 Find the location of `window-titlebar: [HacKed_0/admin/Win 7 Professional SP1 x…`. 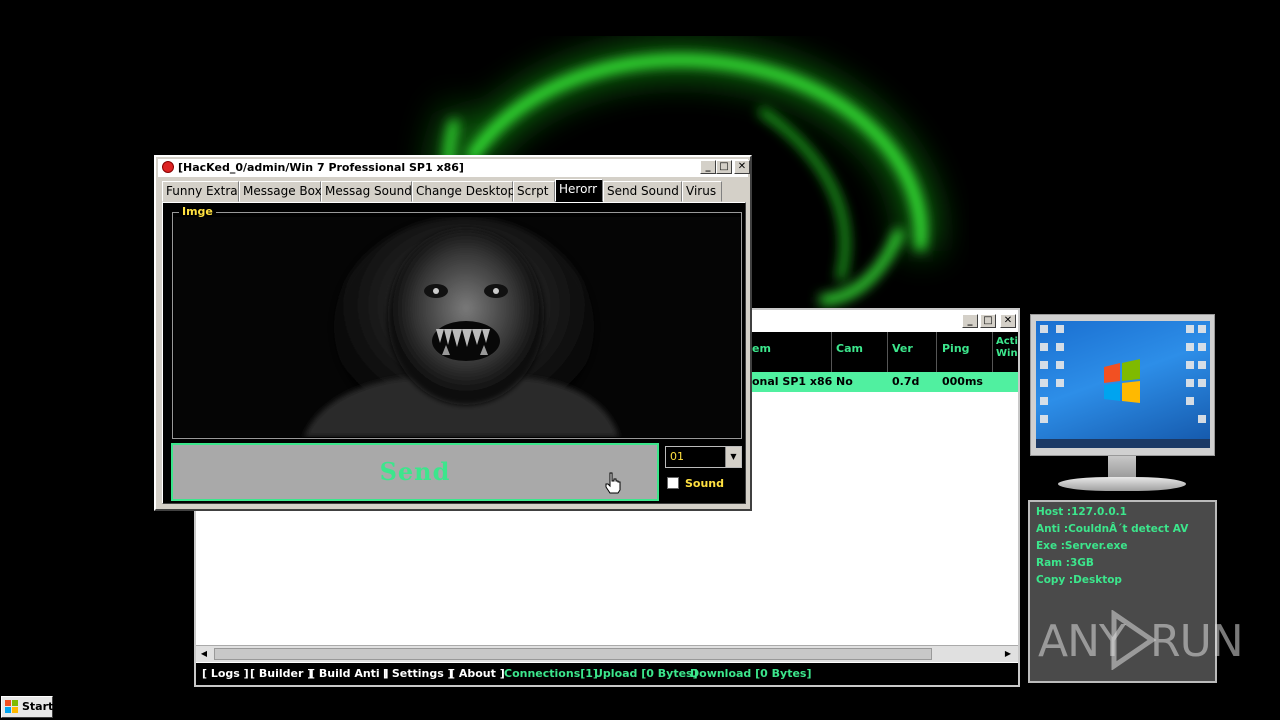

window-titlebar: [HacKed_0/admin/Win 7 Professional SP1 x… is located at coordinates (454, 168).